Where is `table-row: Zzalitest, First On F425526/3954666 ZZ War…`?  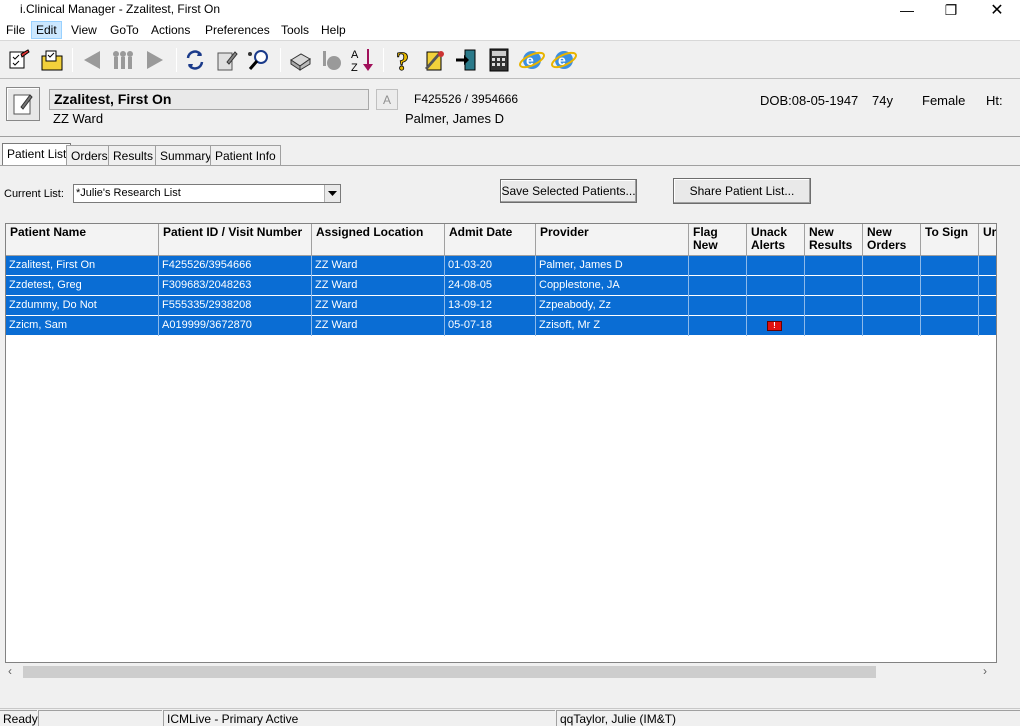 table-row: Zzalitest, First On F425526/3954666 ZZ War… is located at coordinates (501, 266).